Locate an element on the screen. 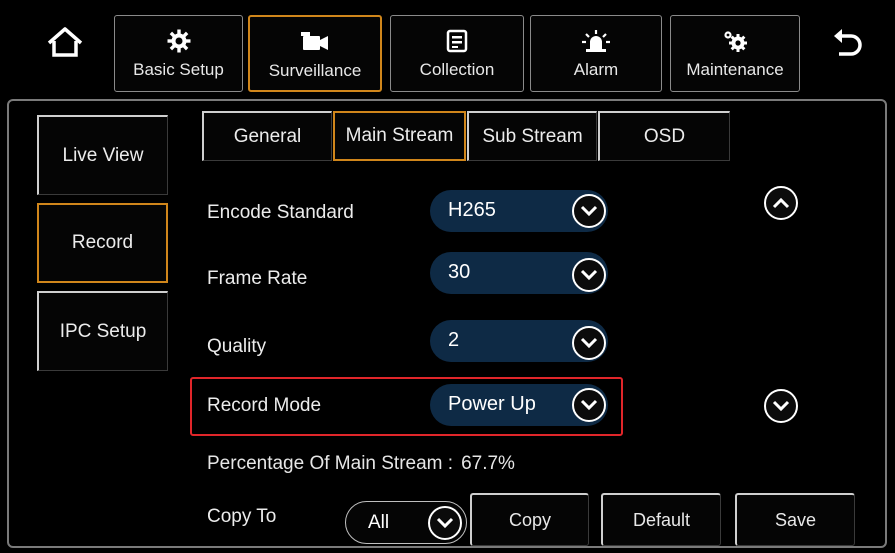 This screenshot has height=553, width=895. quality-label: Quality is located at coordinates (237, 346).